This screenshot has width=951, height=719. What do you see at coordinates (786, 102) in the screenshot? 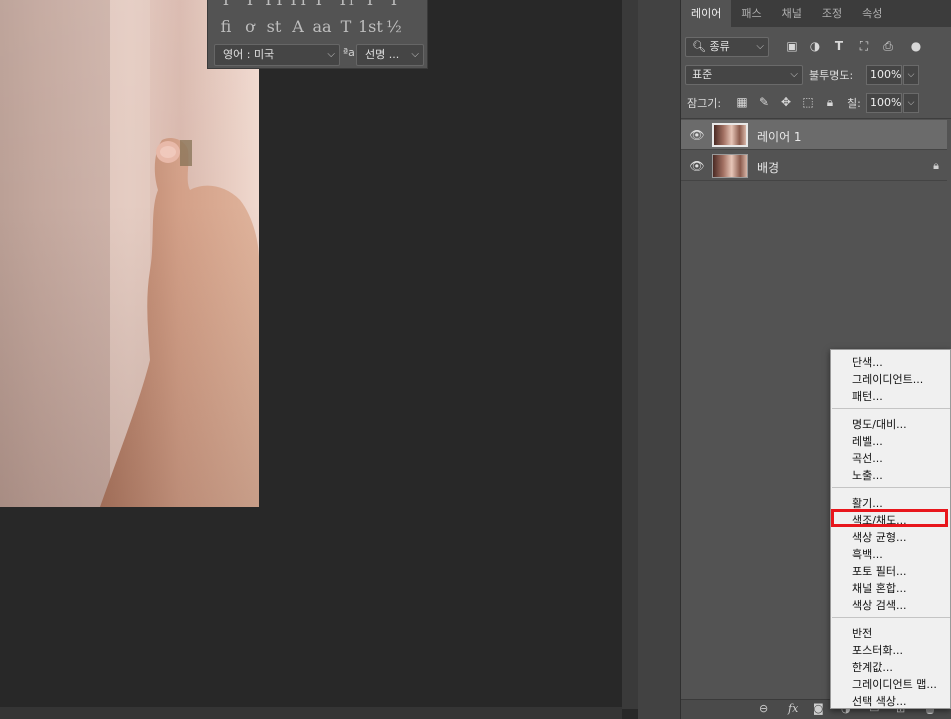
I see `lock-position-icon: ✥` at bounding box center [786, 102].